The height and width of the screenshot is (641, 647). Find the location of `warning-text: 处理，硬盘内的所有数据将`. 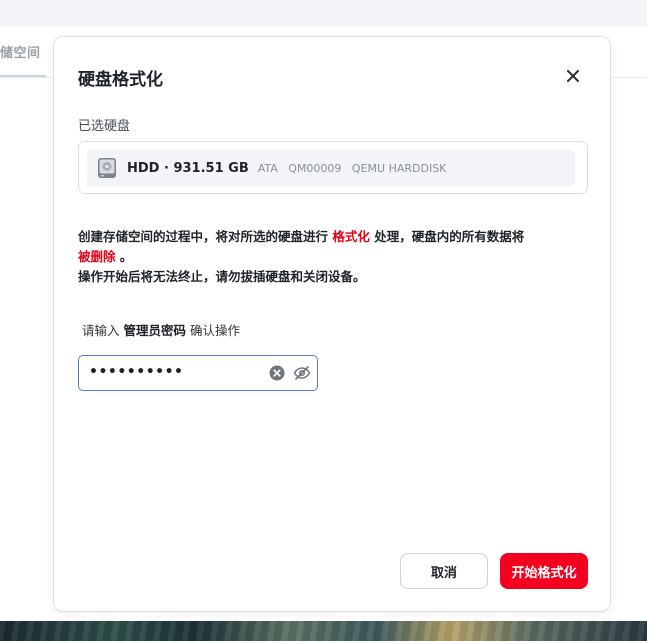

warning-text: 处理，硬盘内的所有数据将 is located at coordinates (447, 236).